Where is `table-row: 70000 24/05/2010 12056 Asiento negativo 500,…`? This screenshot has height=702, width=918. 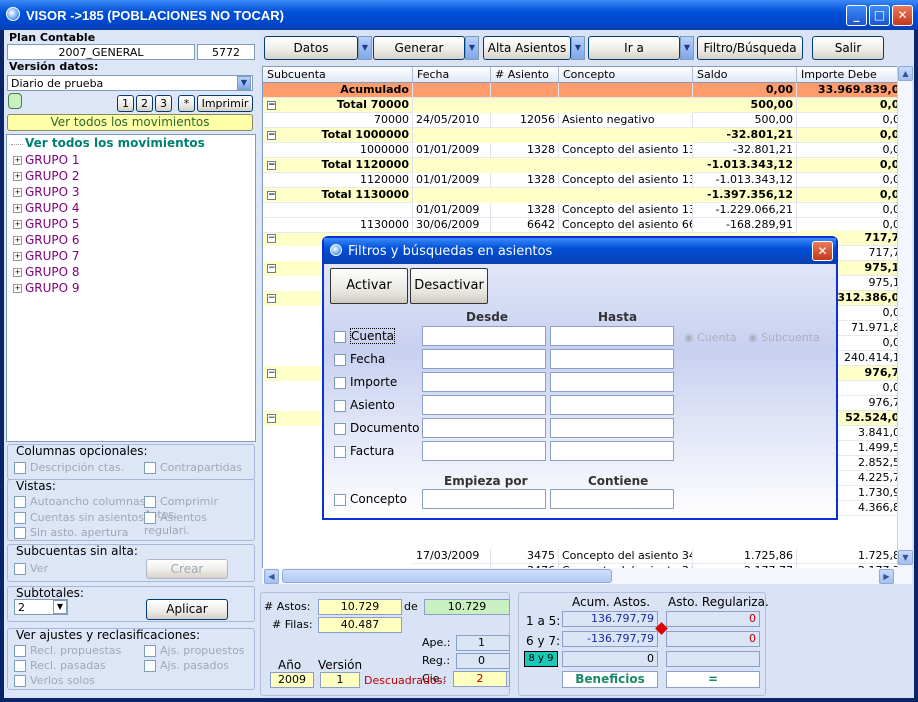
table-row: 70000 24/05/2010 12056 Asiento negativo 500,… is located at coordinates (586, 120).